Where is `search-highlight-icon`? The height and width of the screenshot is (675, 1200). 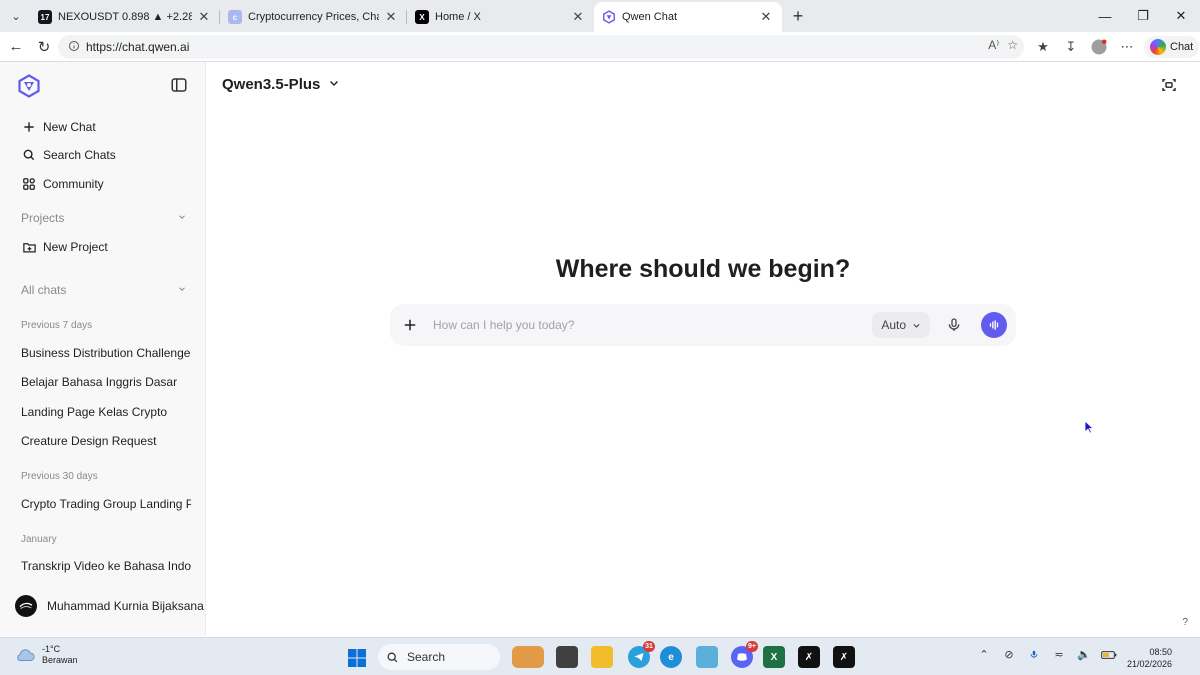
search-highlight-icon is located at coordinates (528, 657).